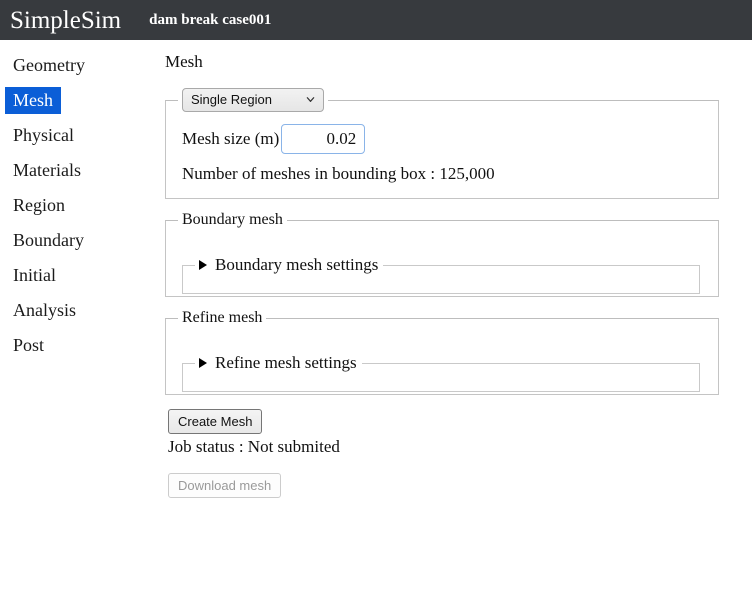 Image resolution: width=752 pixels, height=589 pixels. What do you see at coordinates (225, 485) in the screenshot?
I see `download-mesh-button: Download mesh` at bounding box center [225, 485].